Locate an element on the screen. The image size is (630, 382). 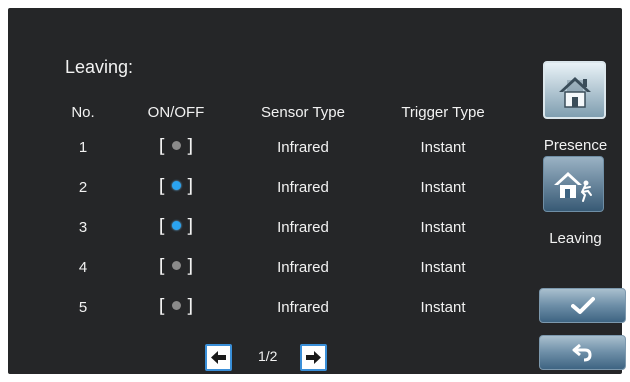
row-number: 3 is located at coordinates (83, 227).